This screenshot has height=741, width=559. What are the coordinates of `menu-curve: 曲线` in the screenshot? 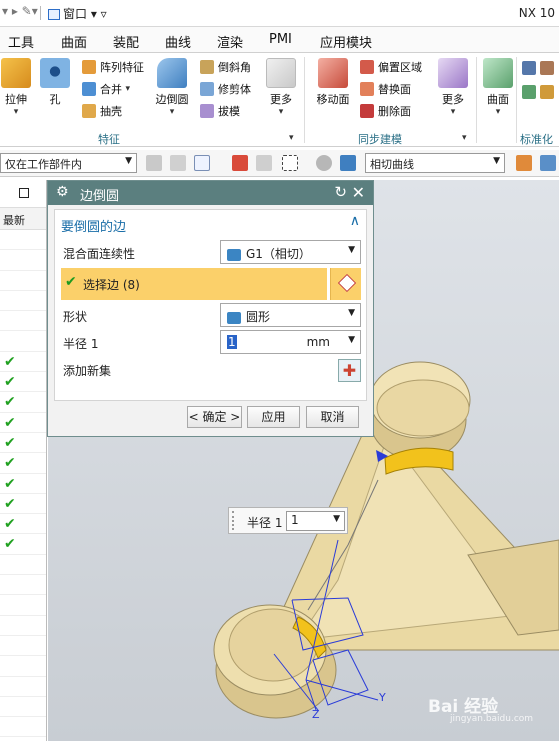 It's located at (178, 41).